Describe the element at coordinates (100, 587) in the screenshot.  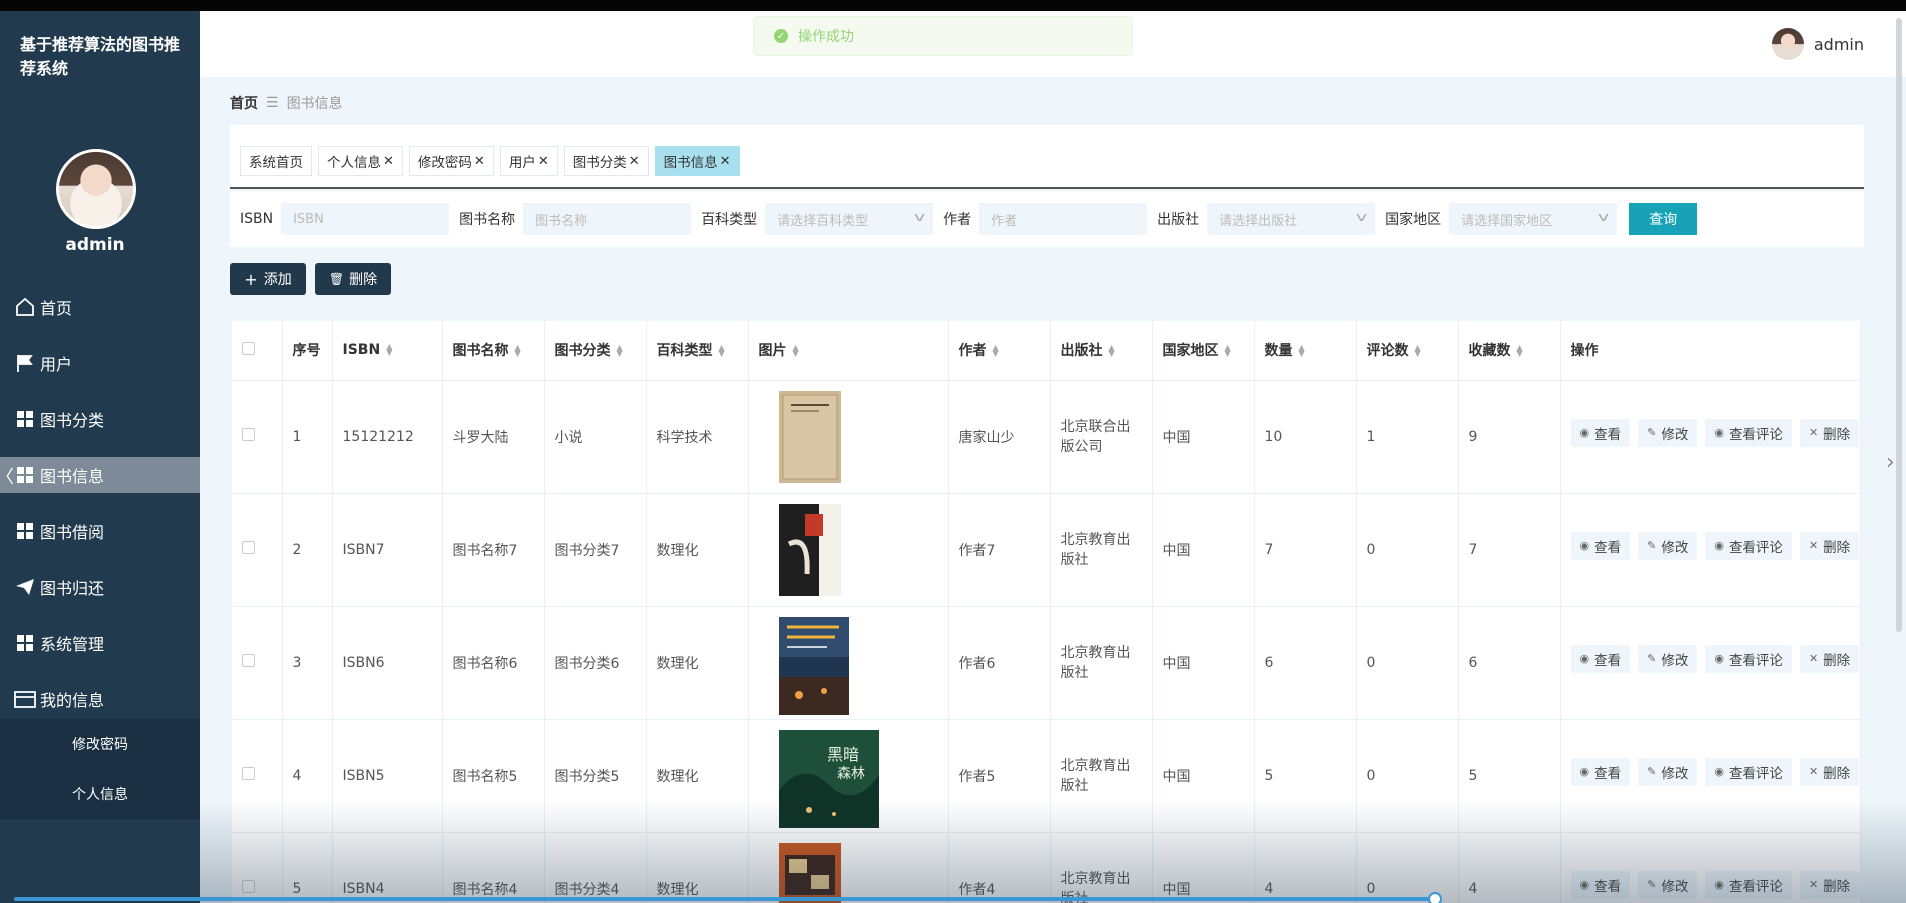
I see `sidebar-item-book-return: 图书归还` at that location.